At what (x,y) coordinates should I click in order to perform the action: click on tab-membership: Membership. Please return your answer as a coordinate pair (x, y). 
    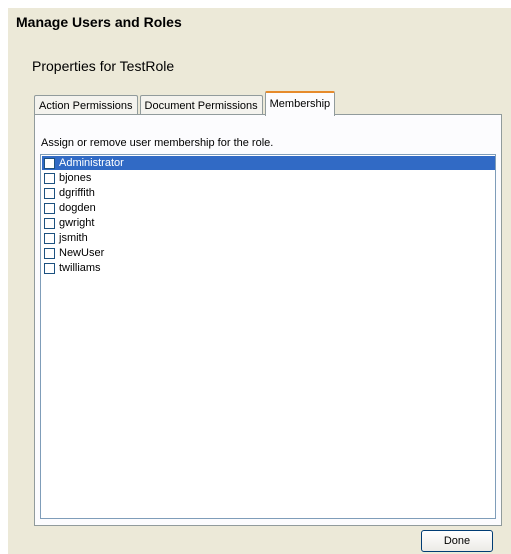
    Looking at the image, I should click on (300, 103).